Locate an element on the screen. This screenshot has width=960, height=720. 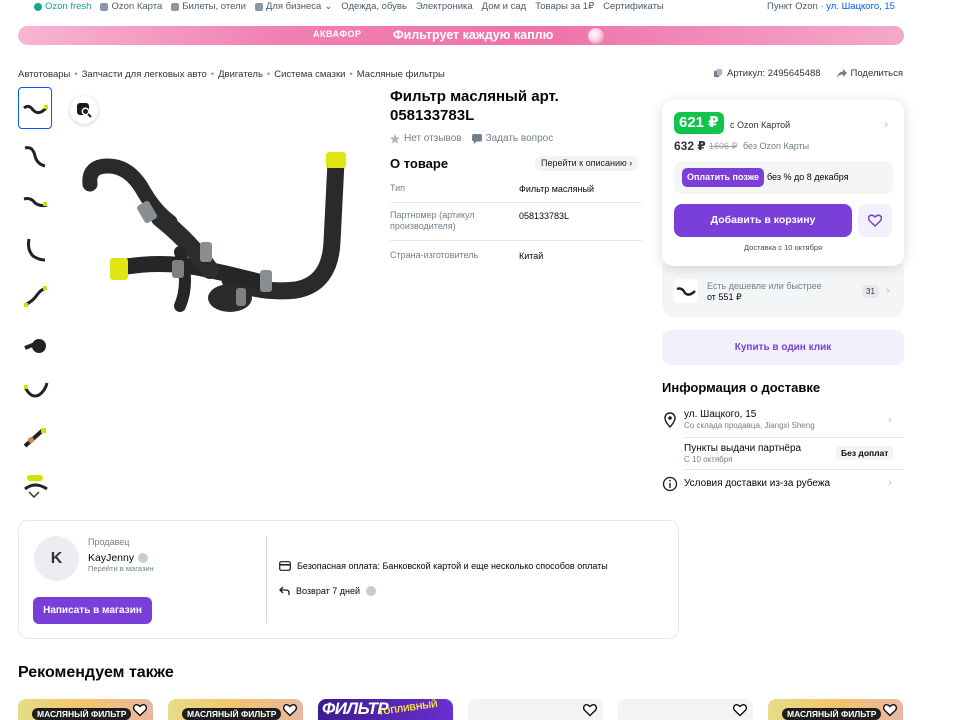
share-button: Поделиться is located at coordinates (869, 73).